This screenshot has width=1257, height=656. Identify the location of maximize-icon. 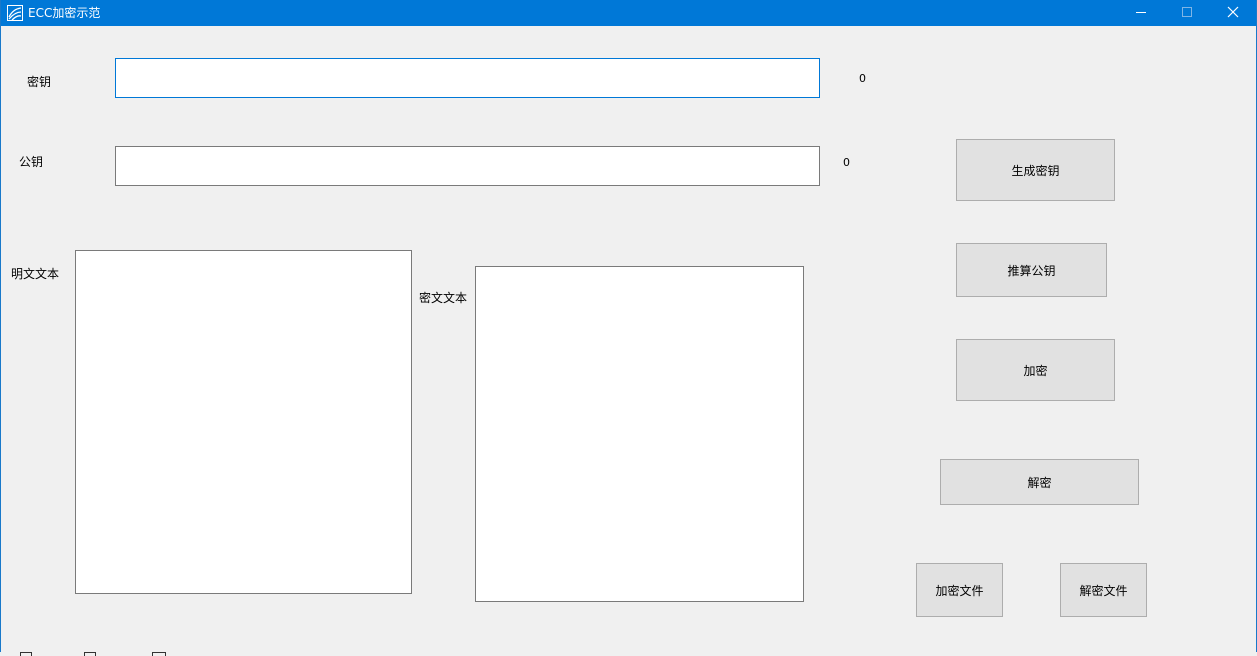
(1187, 13).